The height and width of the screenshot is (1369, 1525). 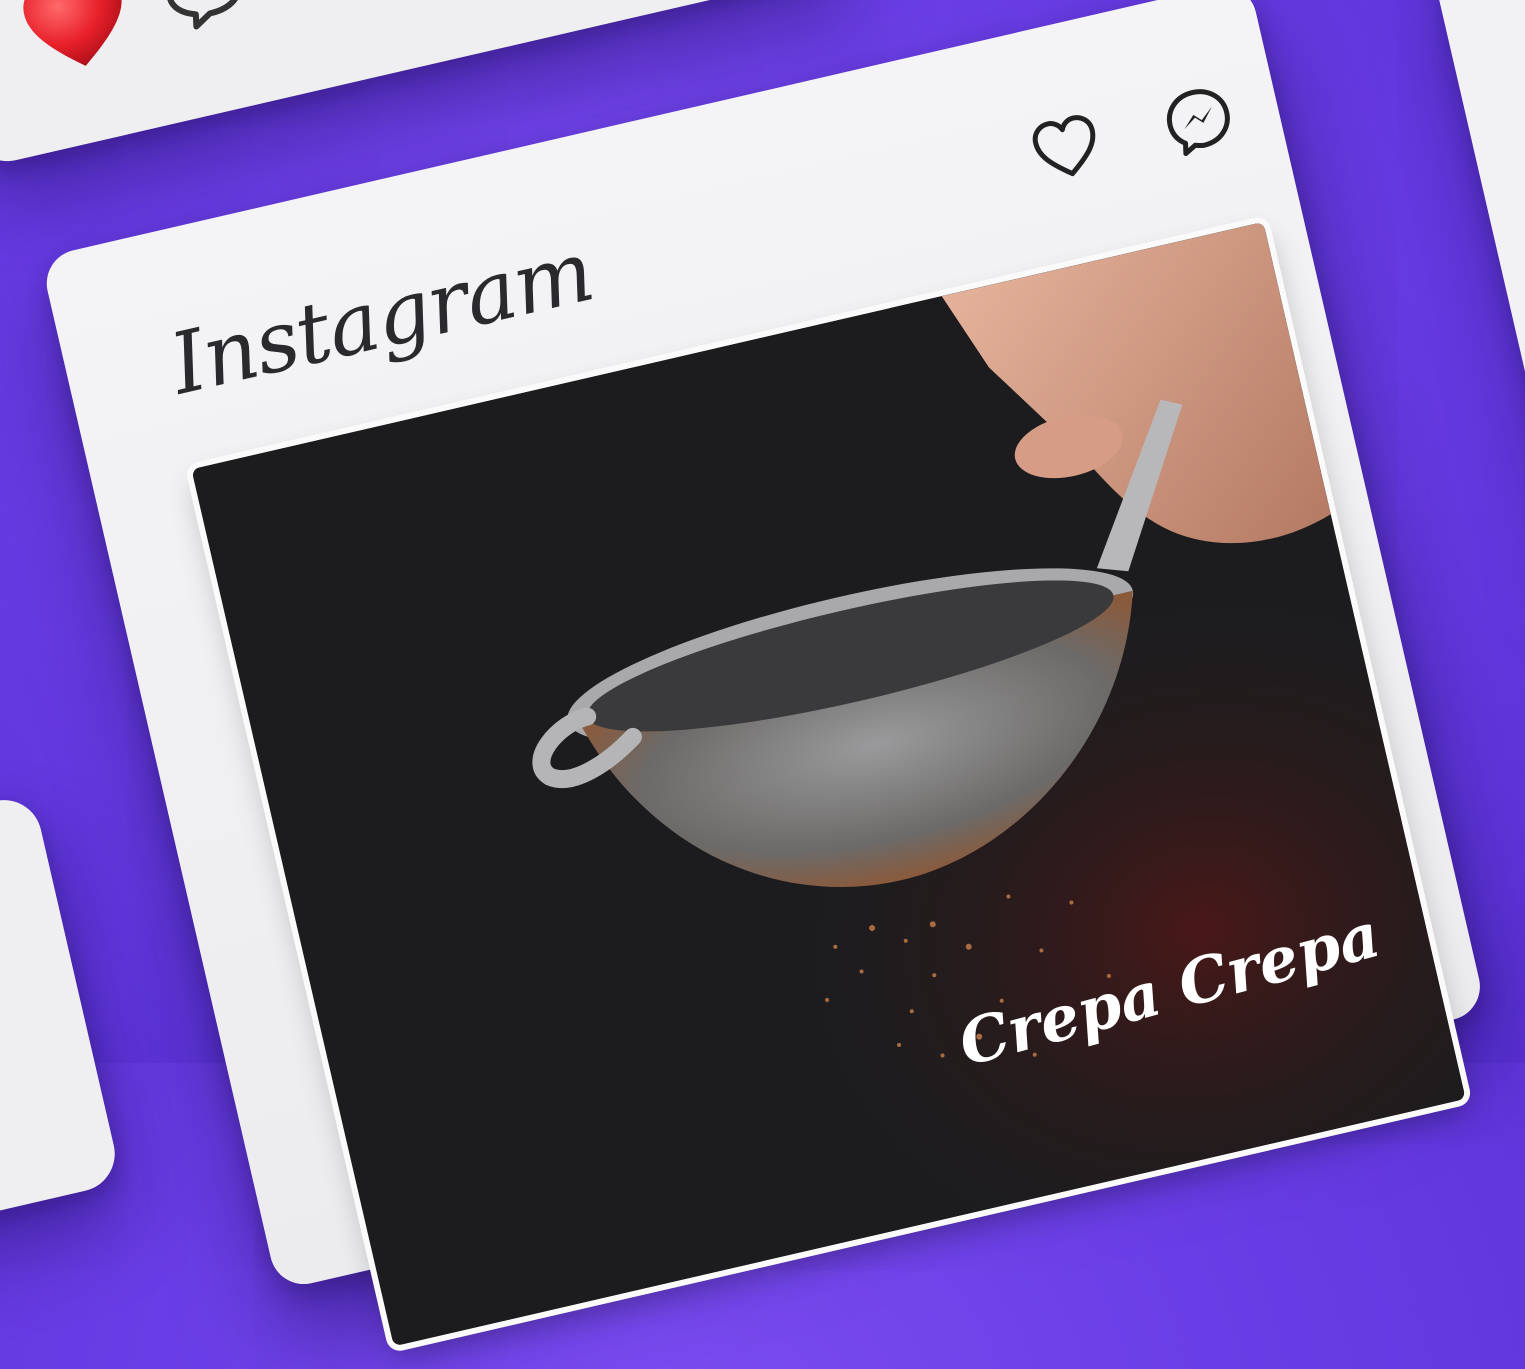 I want to click on side-post-card, so click(x=61, y=1021).